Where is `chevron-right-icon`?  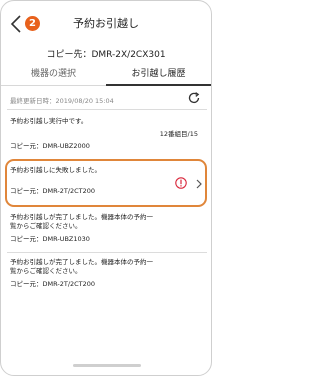 chevron-right-icon is located at coordinates (199, 184).